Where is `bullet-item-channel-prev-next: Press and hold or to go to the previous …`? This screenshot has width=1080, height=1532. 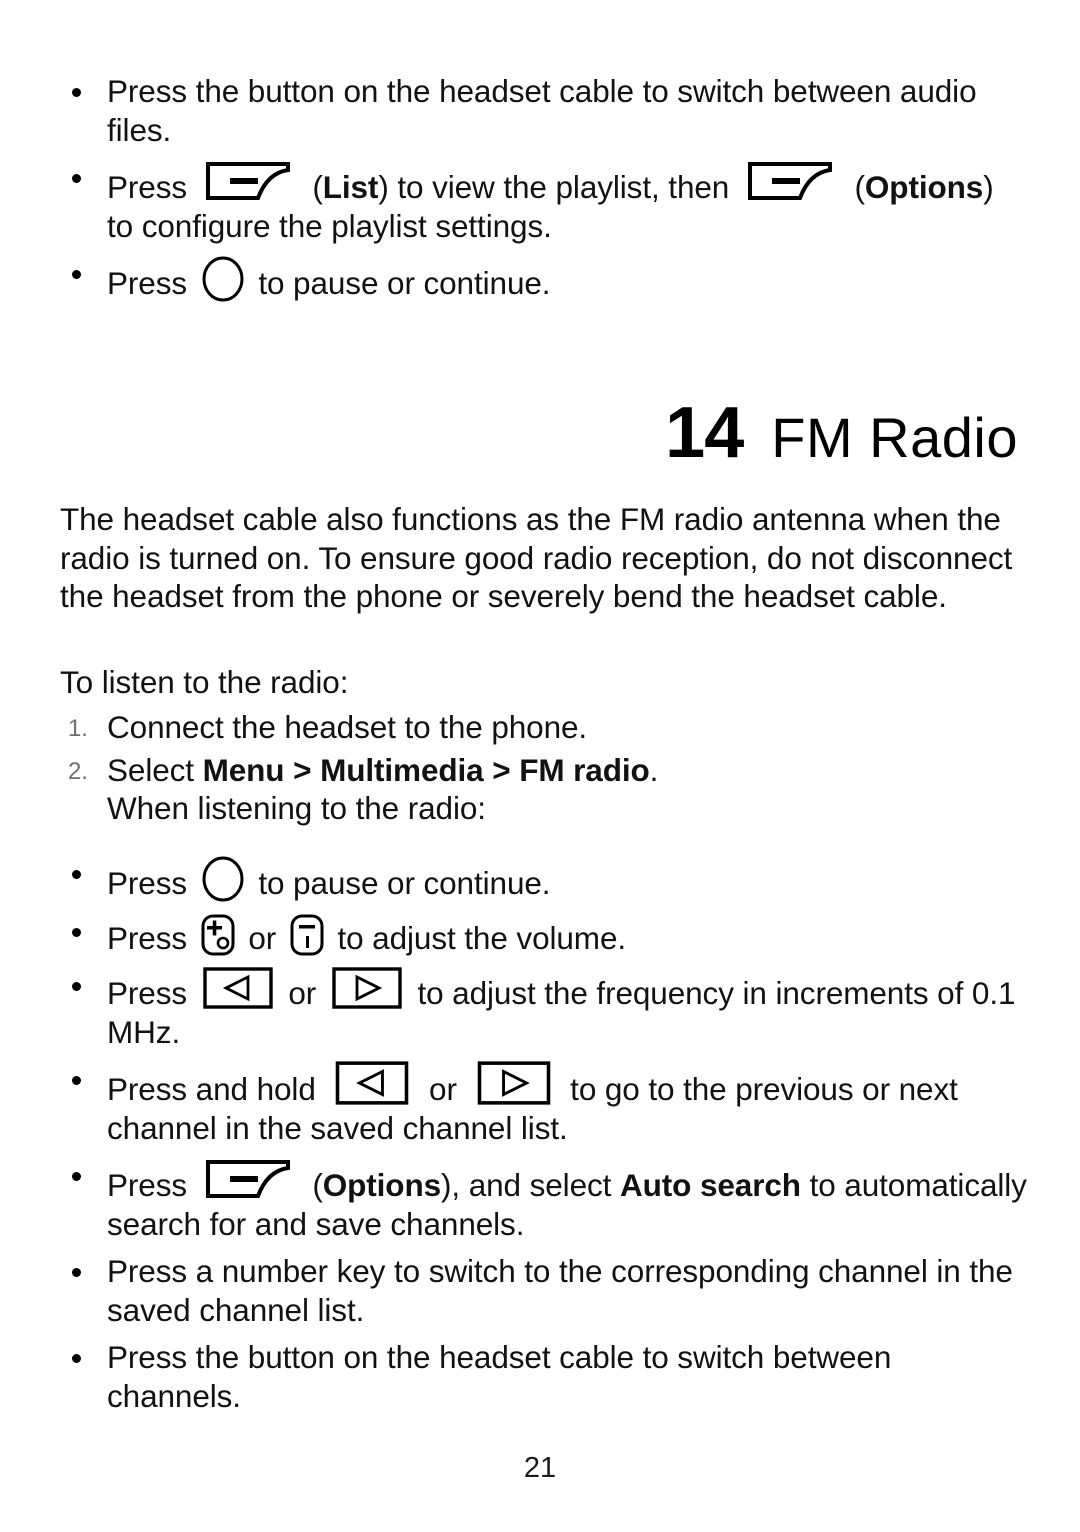
bullet-item-channel-prev-next: Press and hold or to go to the previous … is located at coordinates (544, 1103).